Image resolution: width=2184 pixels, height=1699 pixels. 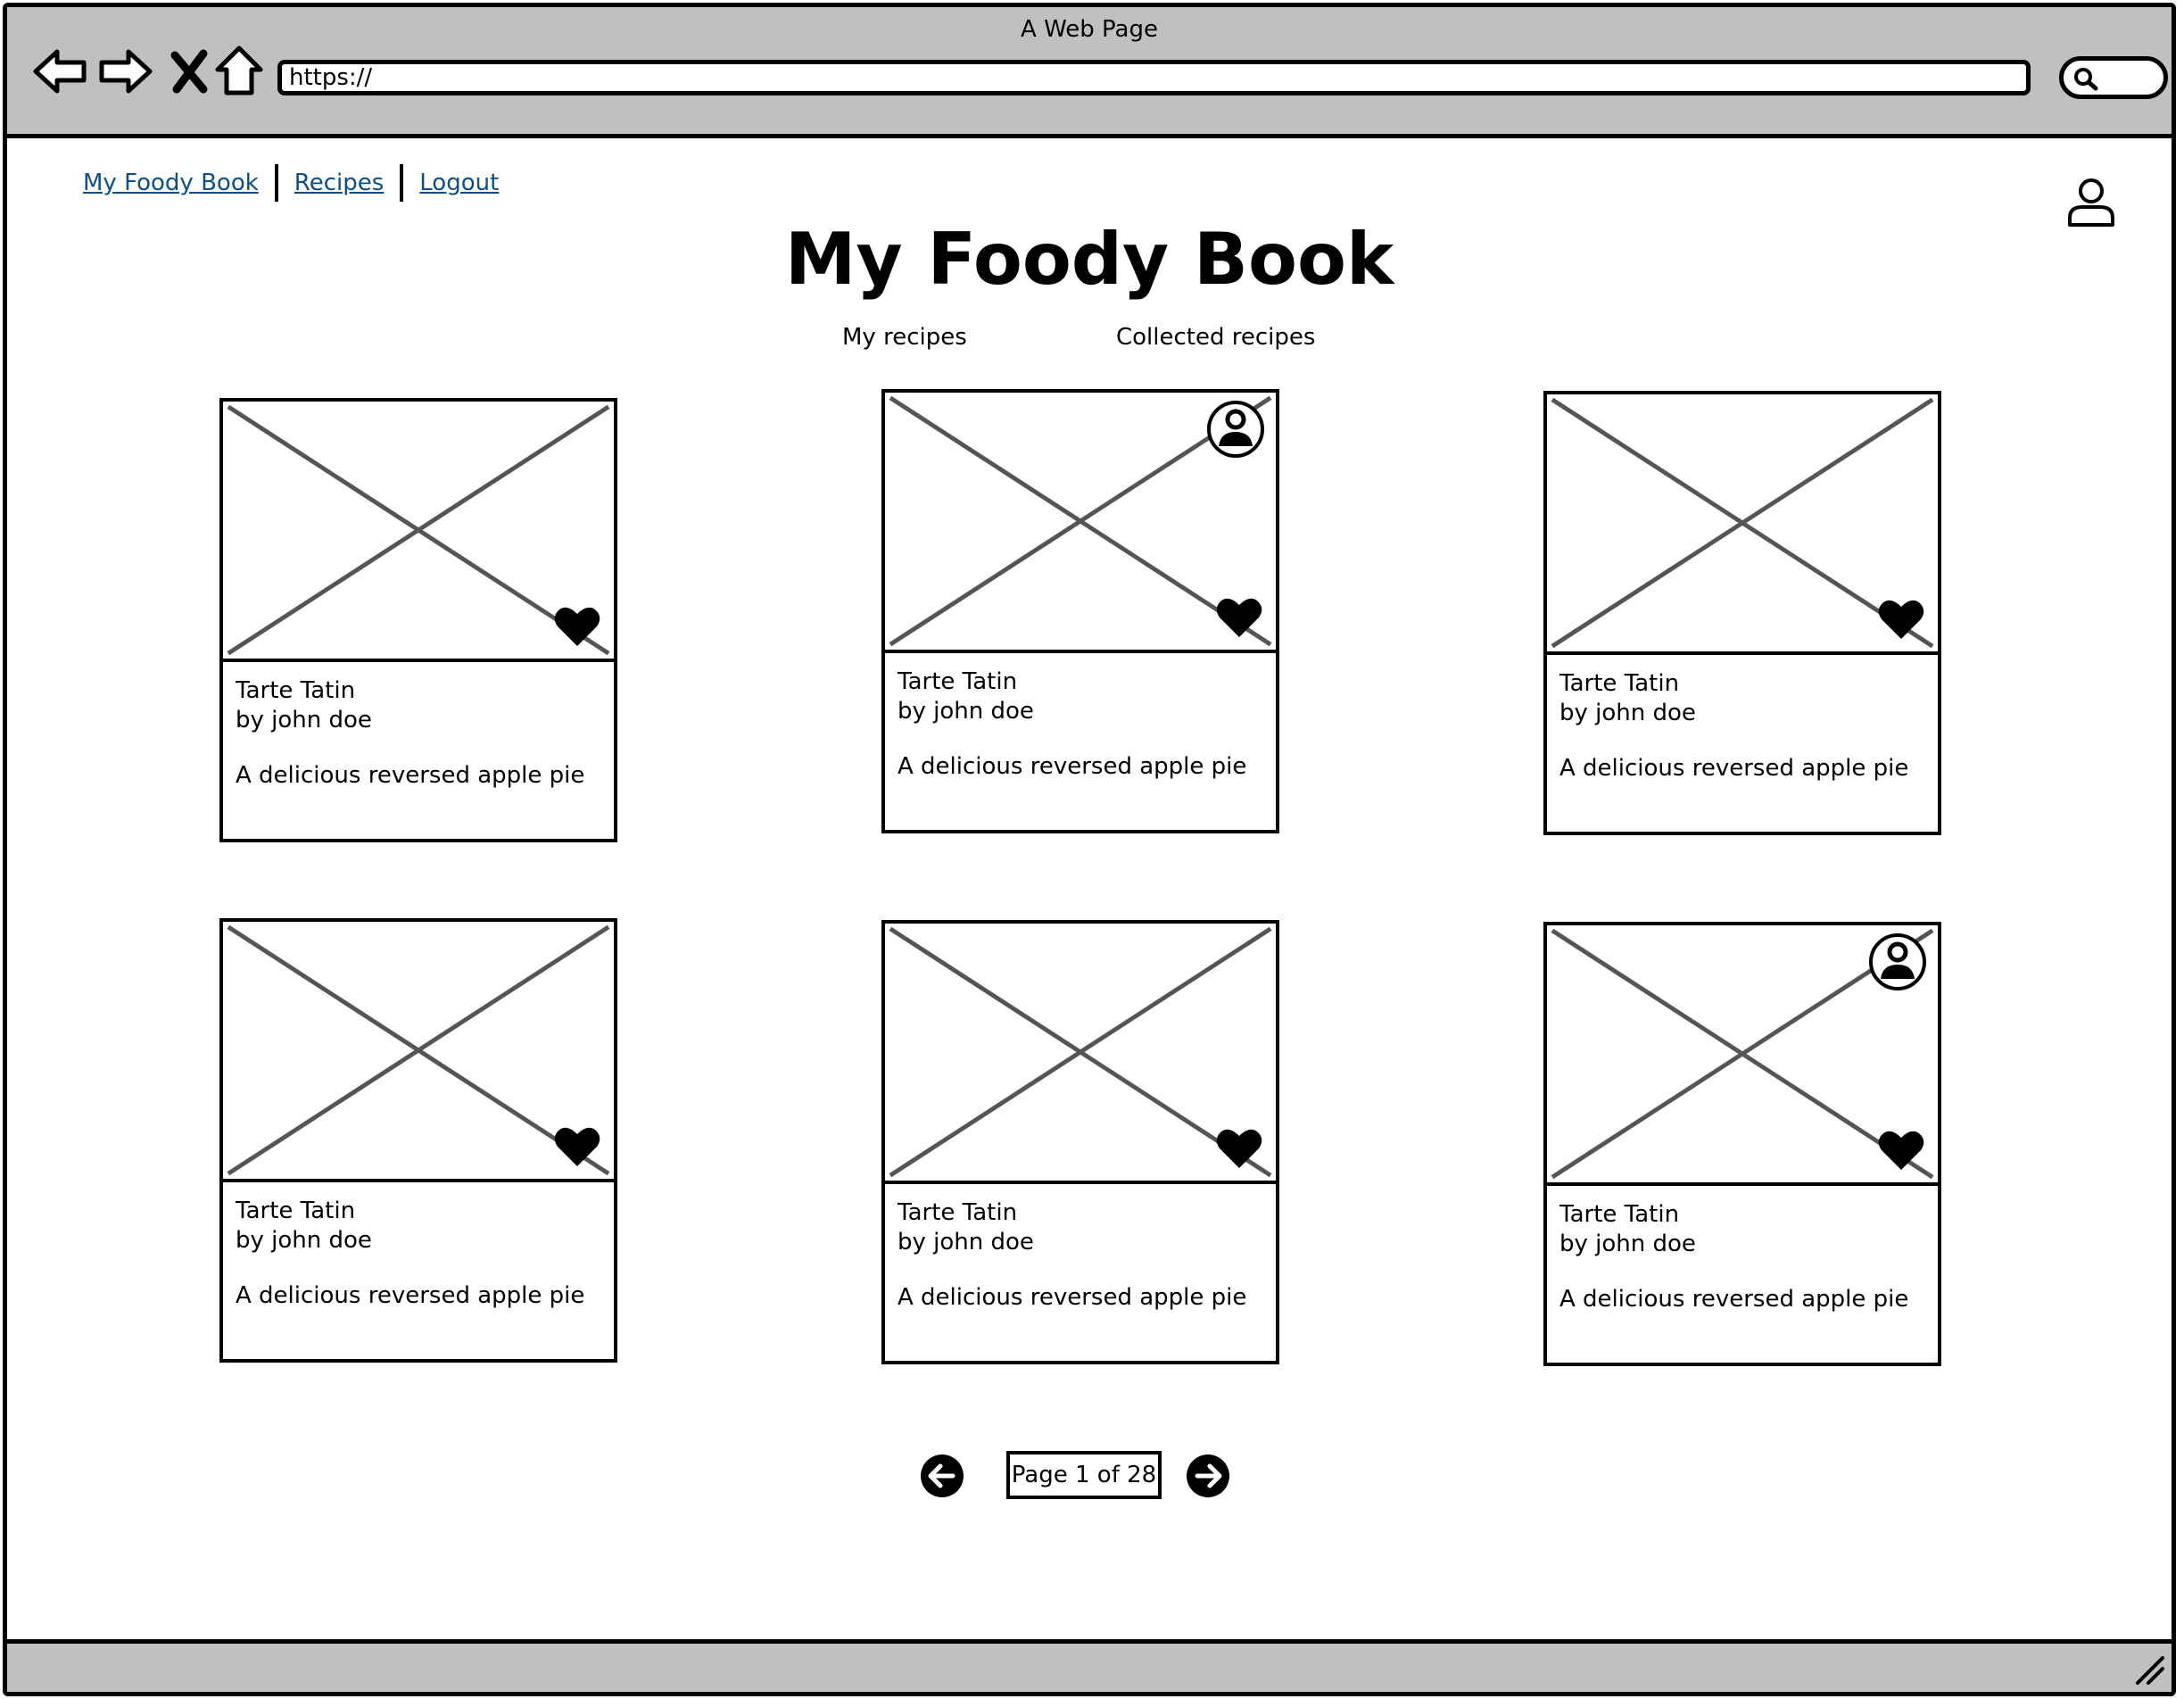 What do you see at coordinates (339, 183) in the screenshot?
I see `nav-link-recipes: Recipes` at bounding box center [339, 183].